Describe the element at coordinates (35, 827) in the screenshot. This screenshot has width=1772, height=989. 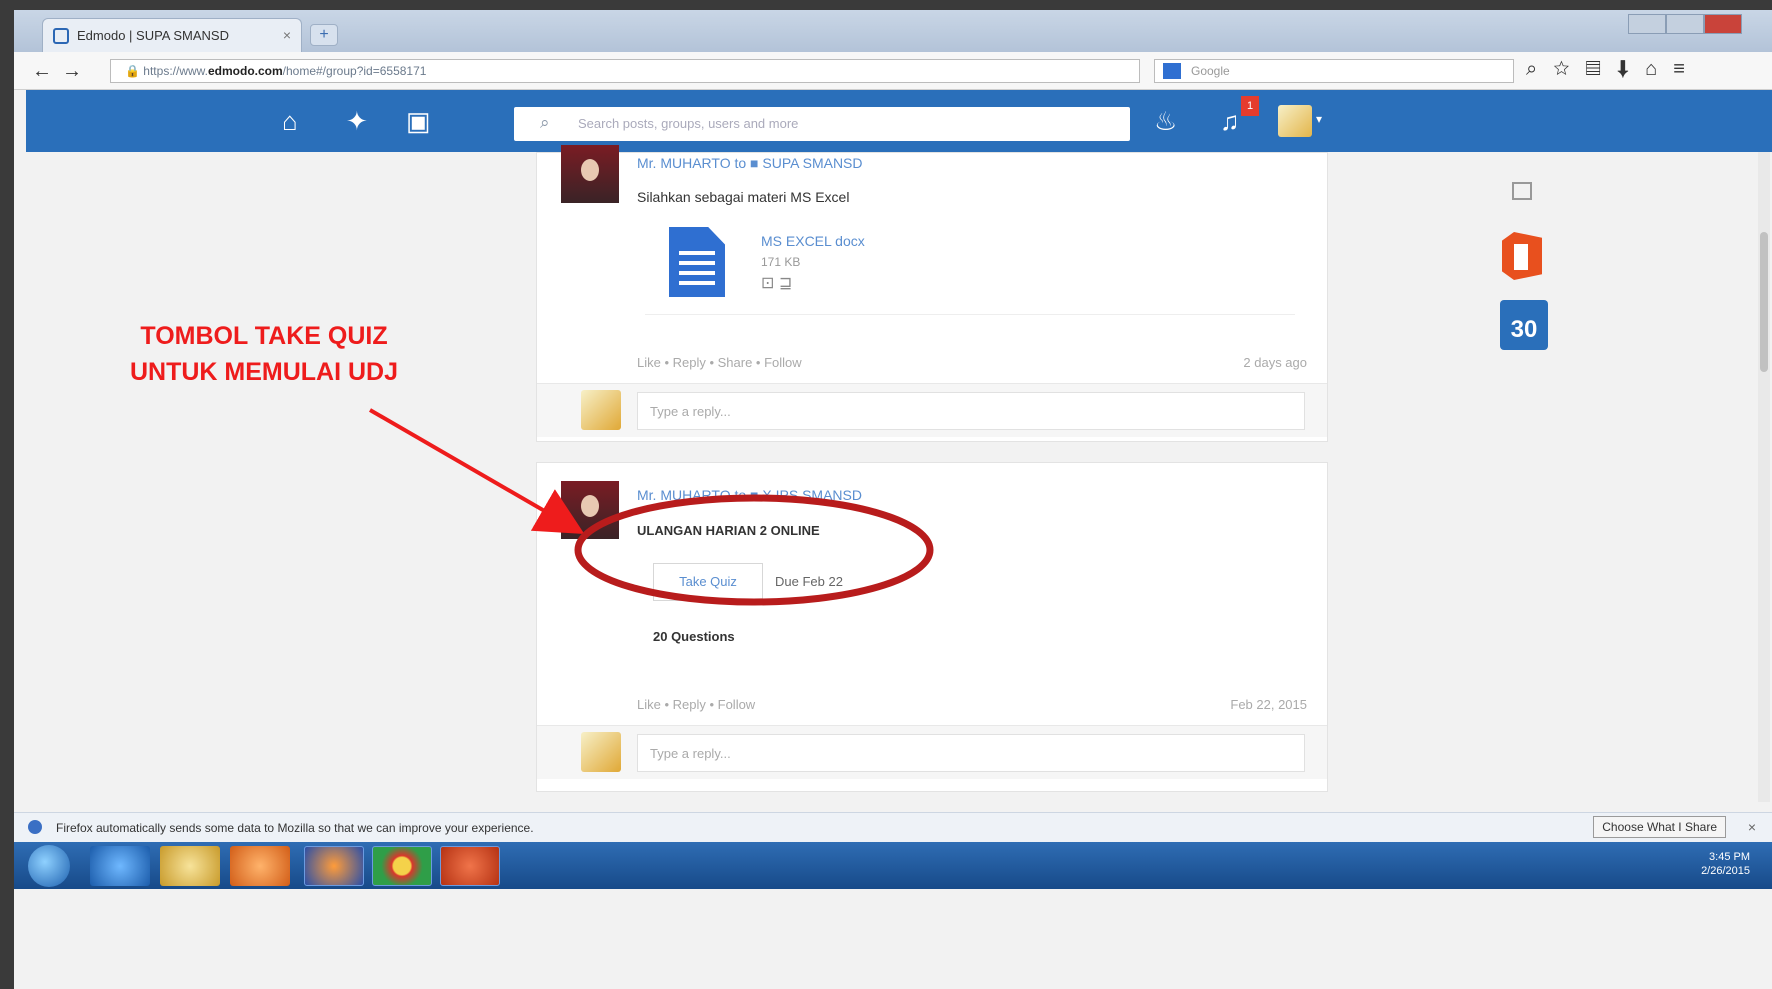
I see `info-icon` at that location.